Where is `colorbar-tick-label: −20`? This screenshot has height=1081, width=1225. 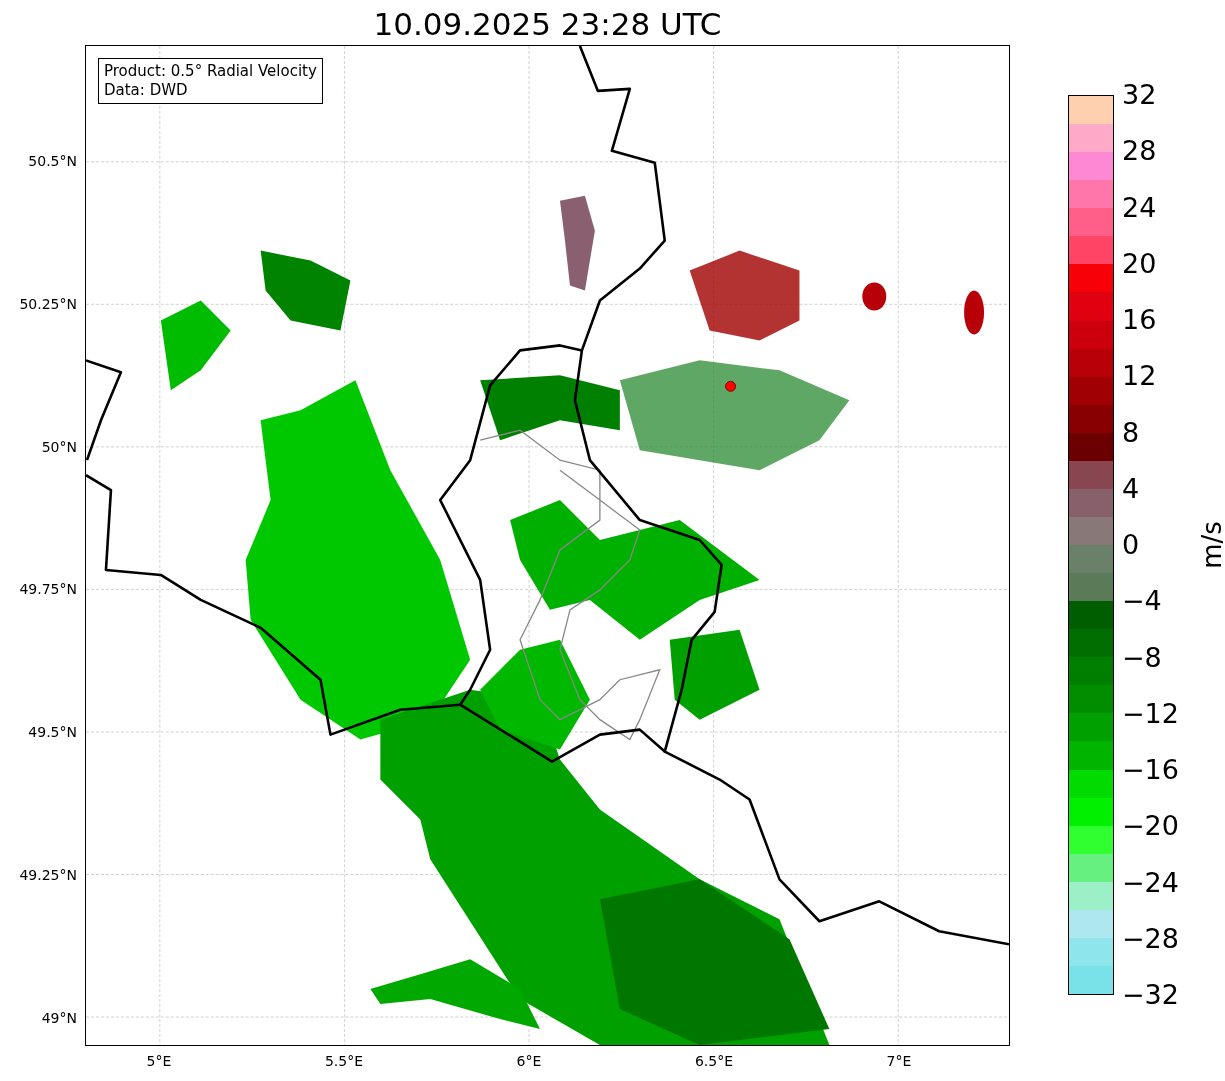 colorbar-tick-label: −20 is located at coordinates (1150, 826).